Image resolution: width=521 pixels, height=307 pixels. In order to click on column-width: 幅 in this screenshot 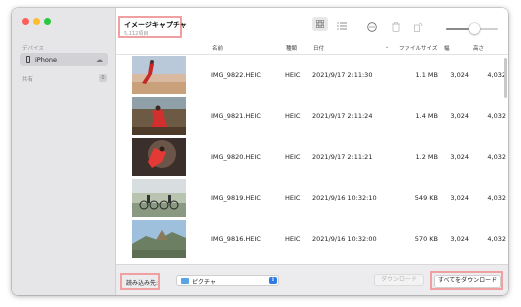, I will do `click(447, 48)`.